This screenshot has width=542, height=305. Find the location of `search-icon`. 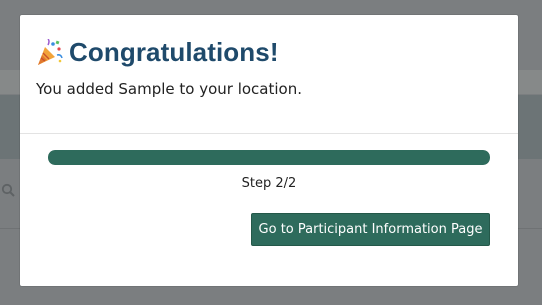

search-icon is located at coordinates (8, 190).